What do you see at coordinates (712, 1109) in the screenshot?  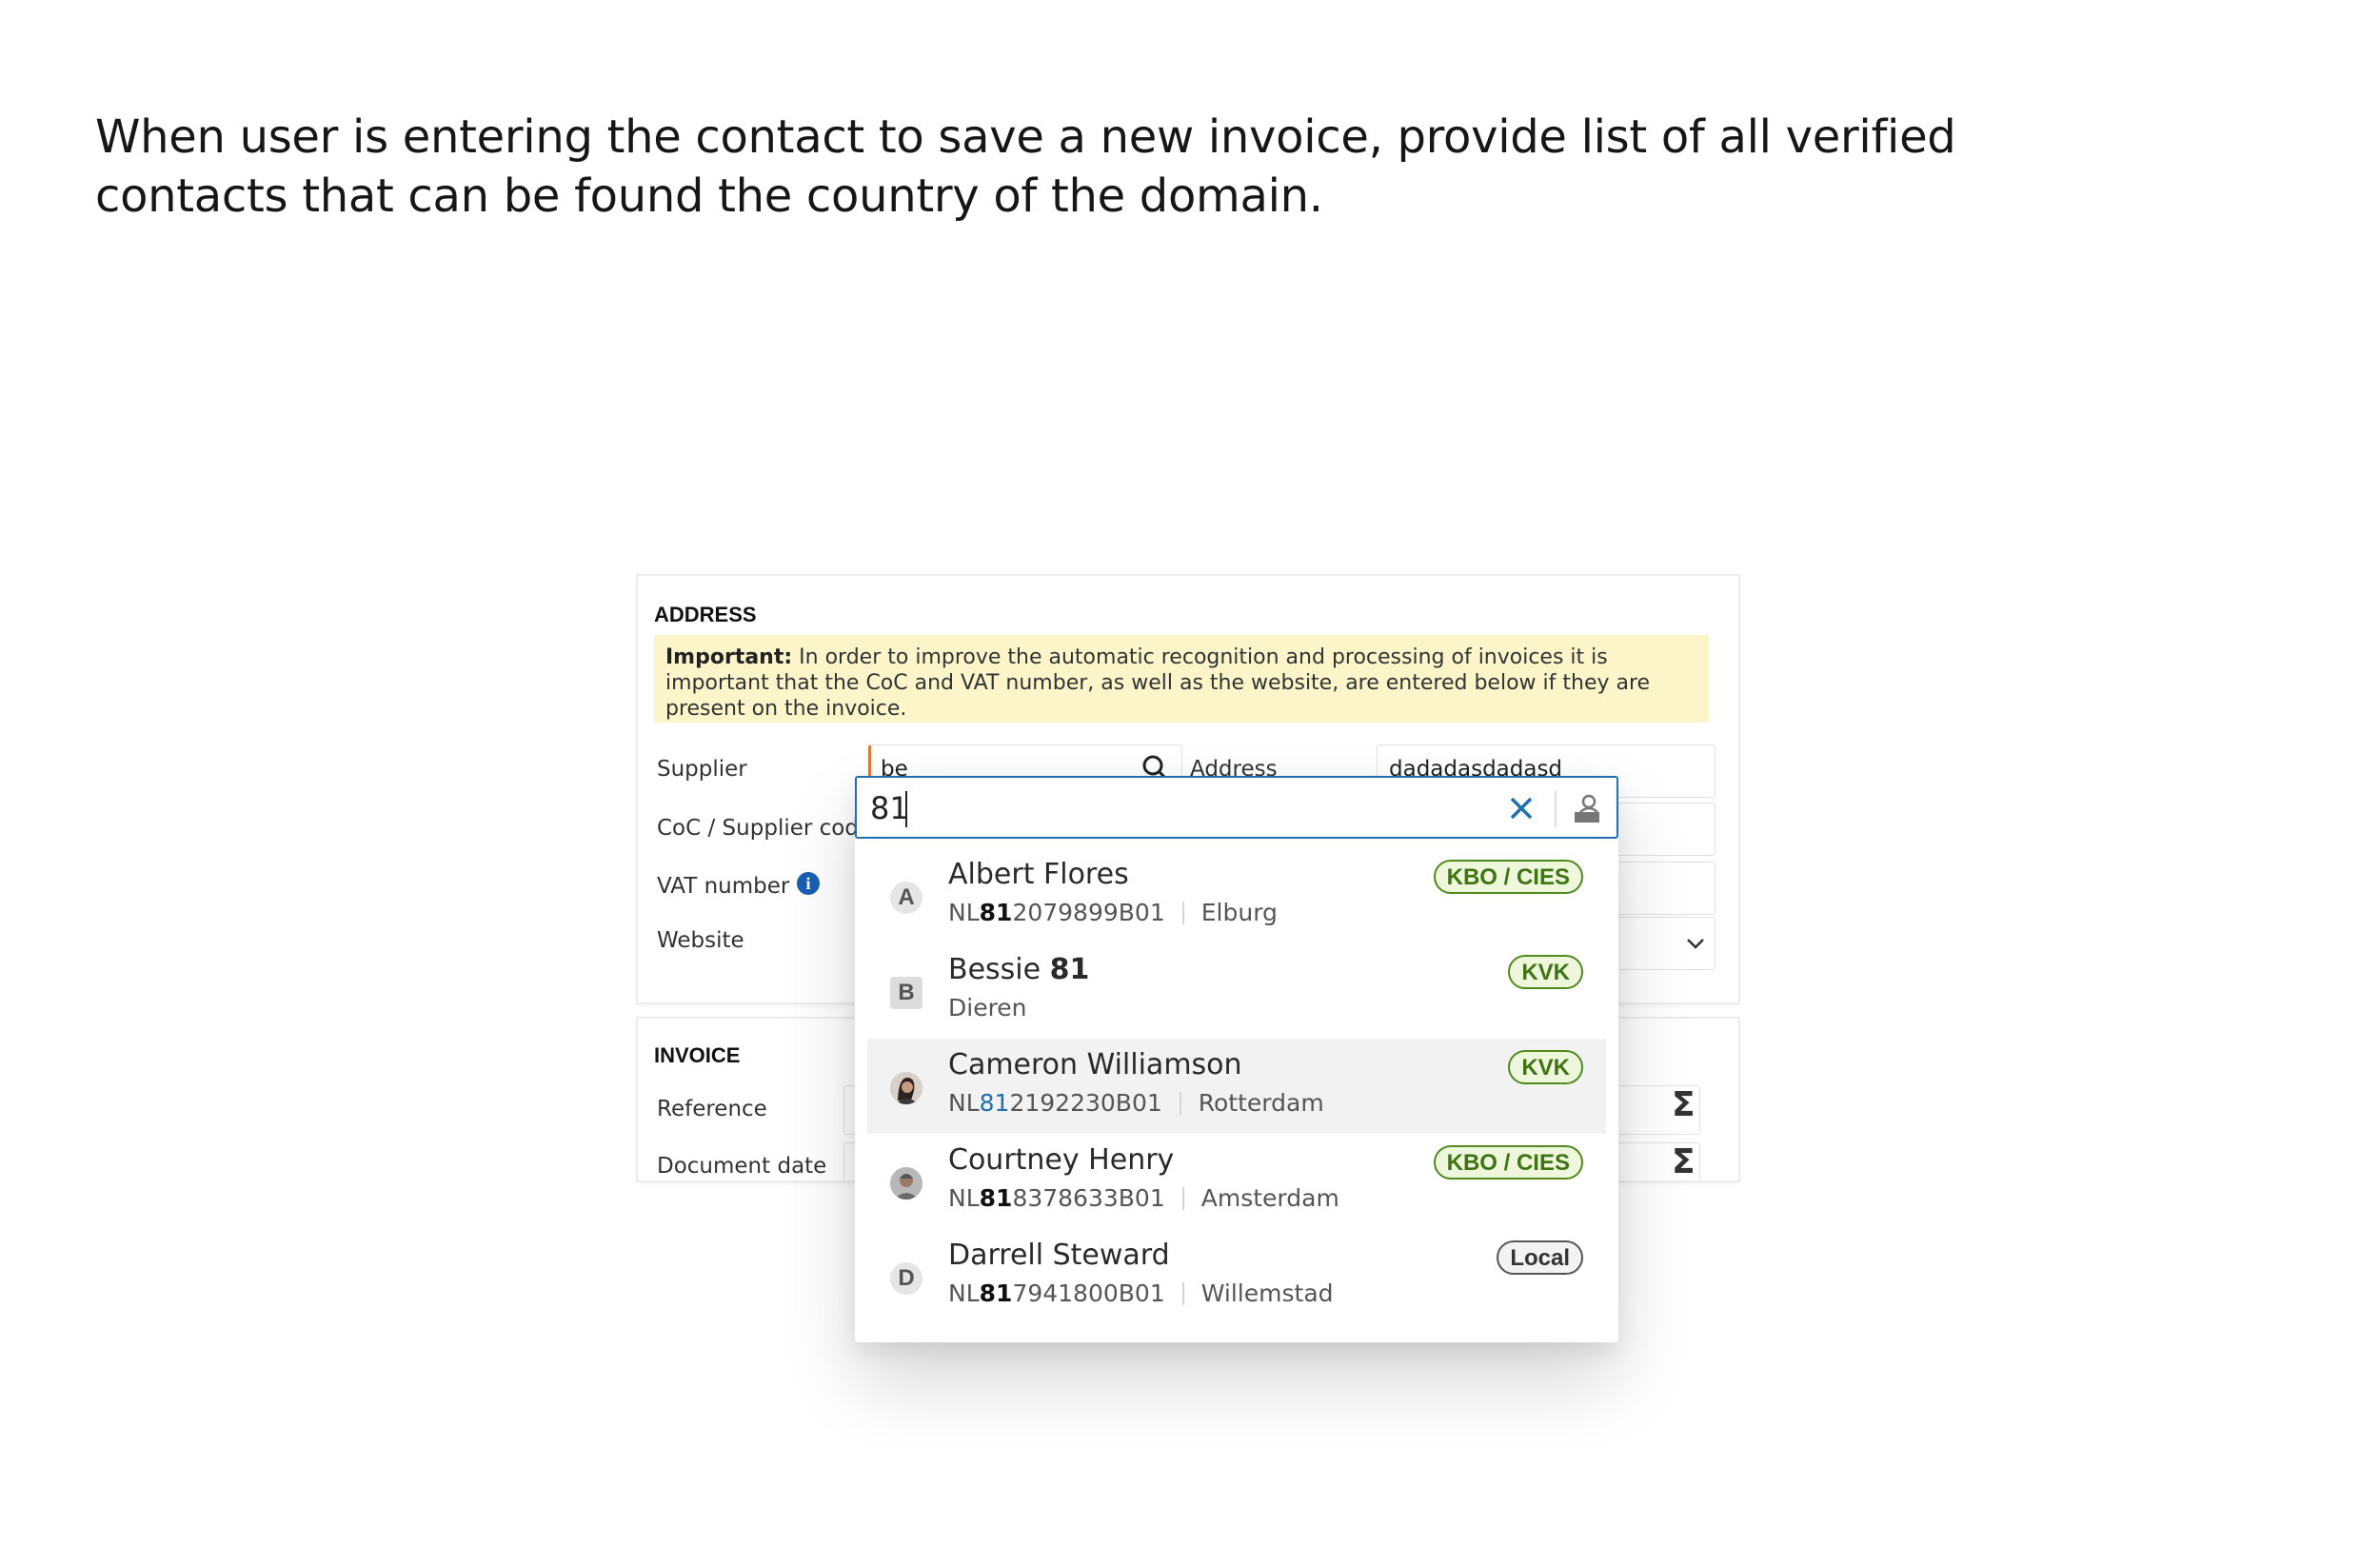 I see `reference-label: Reference` at bounding box center [712, 1109].